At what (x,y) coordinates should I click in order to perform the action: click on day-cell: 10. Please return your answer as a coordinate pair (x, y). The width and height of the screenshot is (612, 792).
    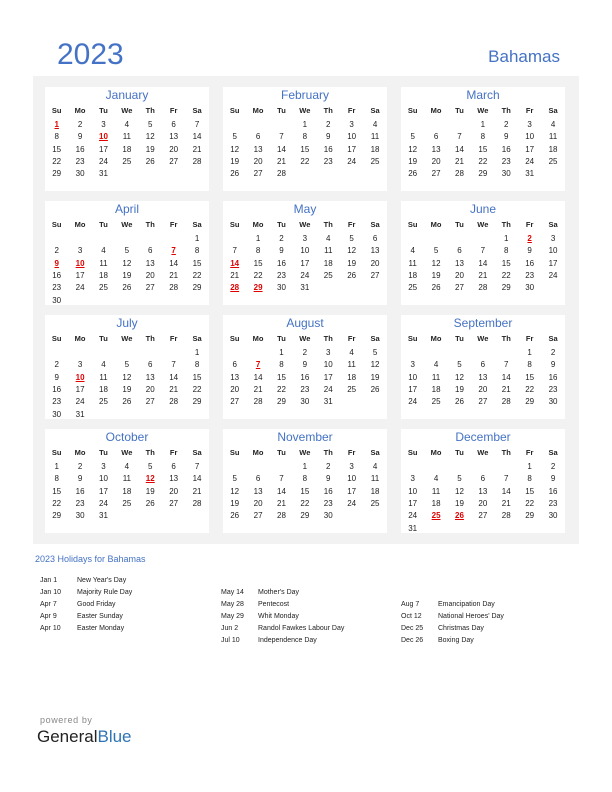
    Looking at the image, I should click on (413, 377).